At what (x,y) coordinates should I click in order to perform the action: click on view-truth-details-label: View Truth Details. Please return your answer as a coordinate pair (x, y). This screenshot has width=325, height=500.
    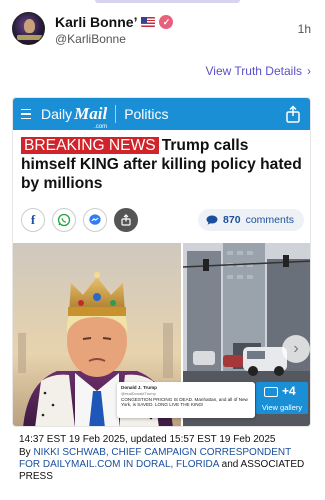
    Looking at the image, I should click on (254, 71).